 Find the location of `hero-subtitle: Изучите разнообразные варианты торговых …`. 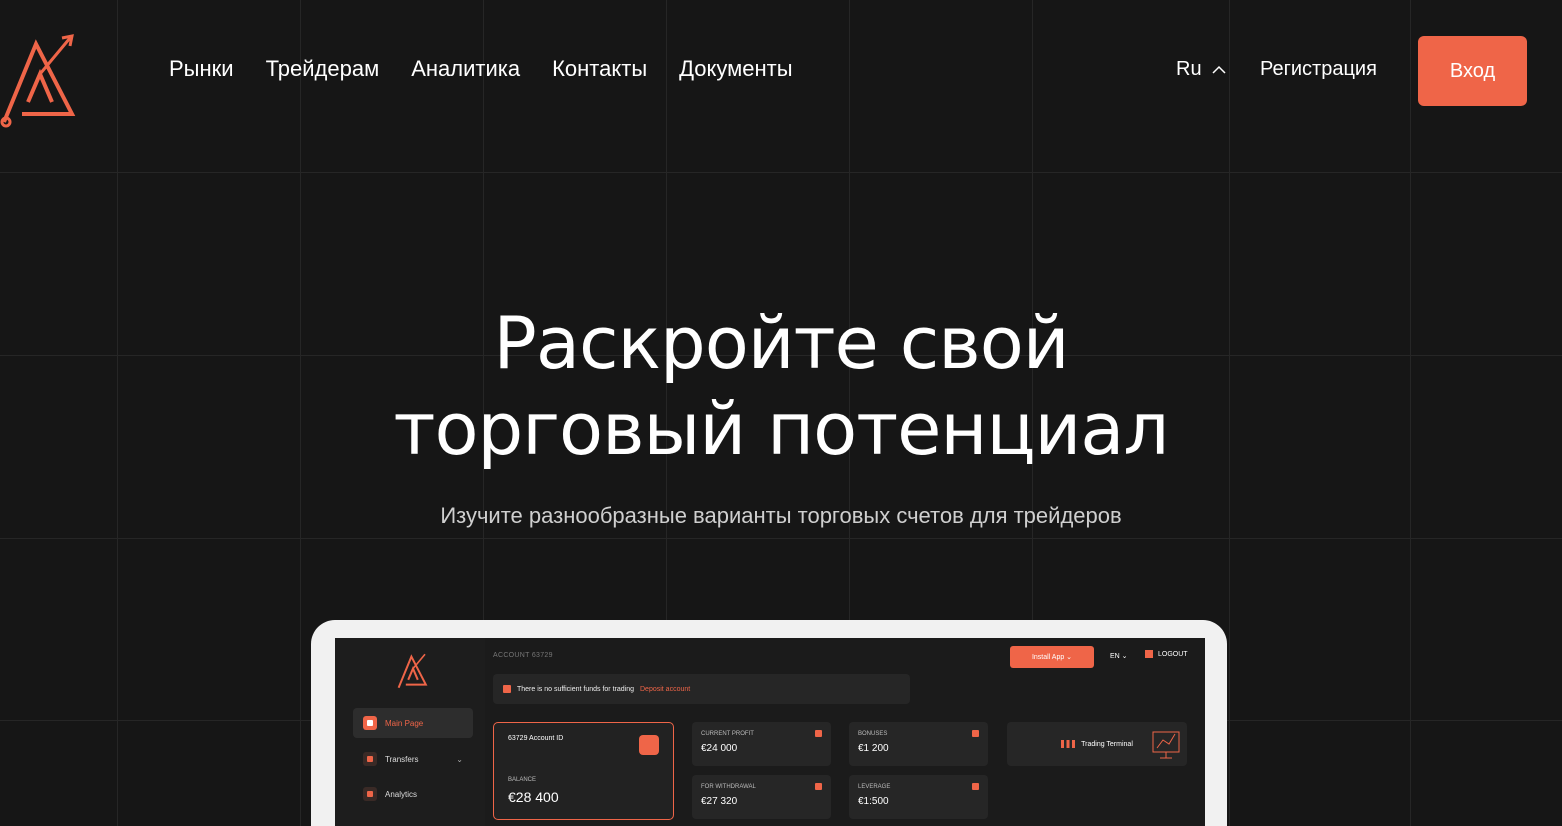

hero-subtitle: Изучите разнообразные варианты торговых … is located at coordinates (781, 515).